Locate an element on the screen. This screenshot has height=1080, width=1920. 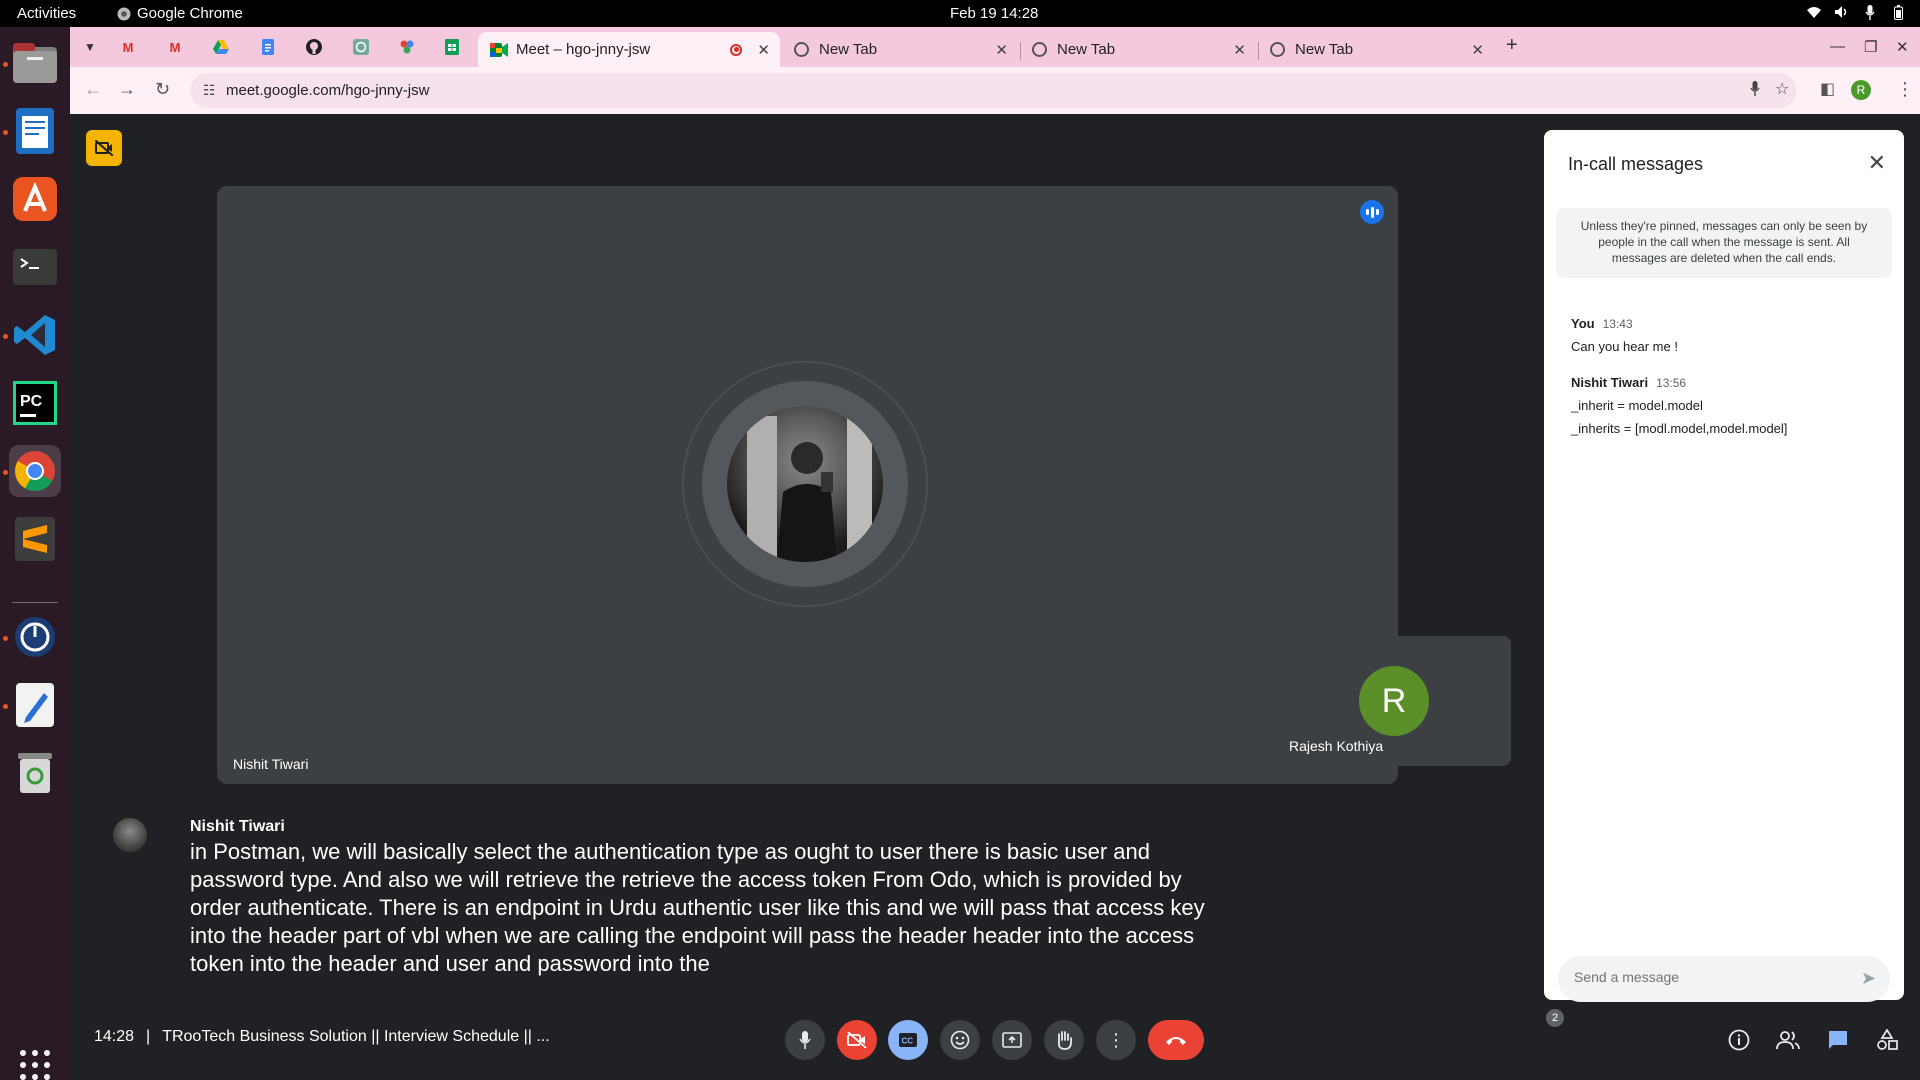
microphone-button is located at coordinates (805, 1040).